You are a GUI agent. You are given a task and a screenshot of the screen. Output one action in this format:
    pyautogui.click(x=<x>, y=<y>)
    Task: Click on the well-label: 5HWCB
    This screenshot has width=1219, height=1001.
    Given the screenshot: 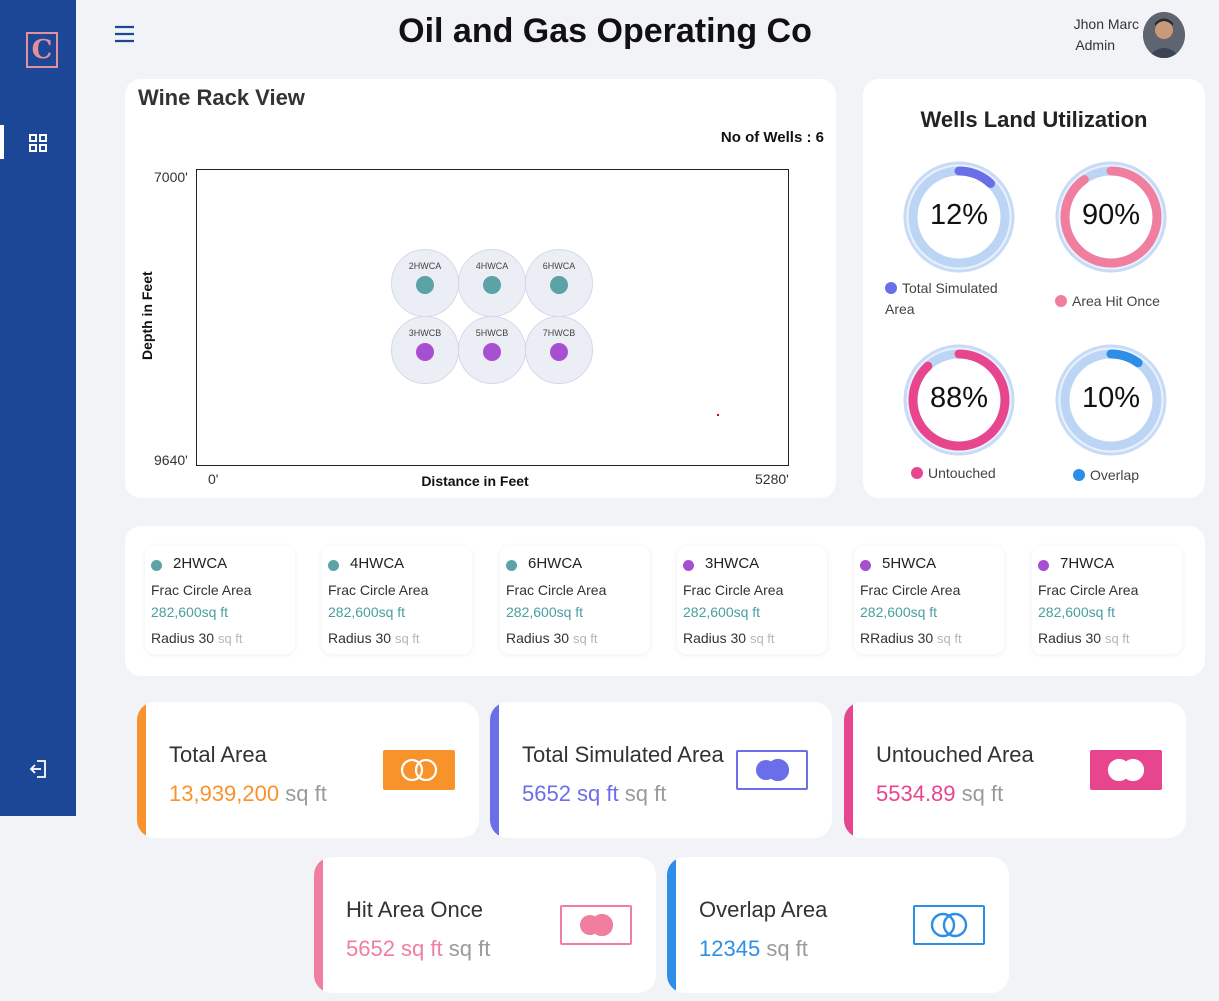 What is the action you would take?
    pyautogui.click(x=492, y=333)
    